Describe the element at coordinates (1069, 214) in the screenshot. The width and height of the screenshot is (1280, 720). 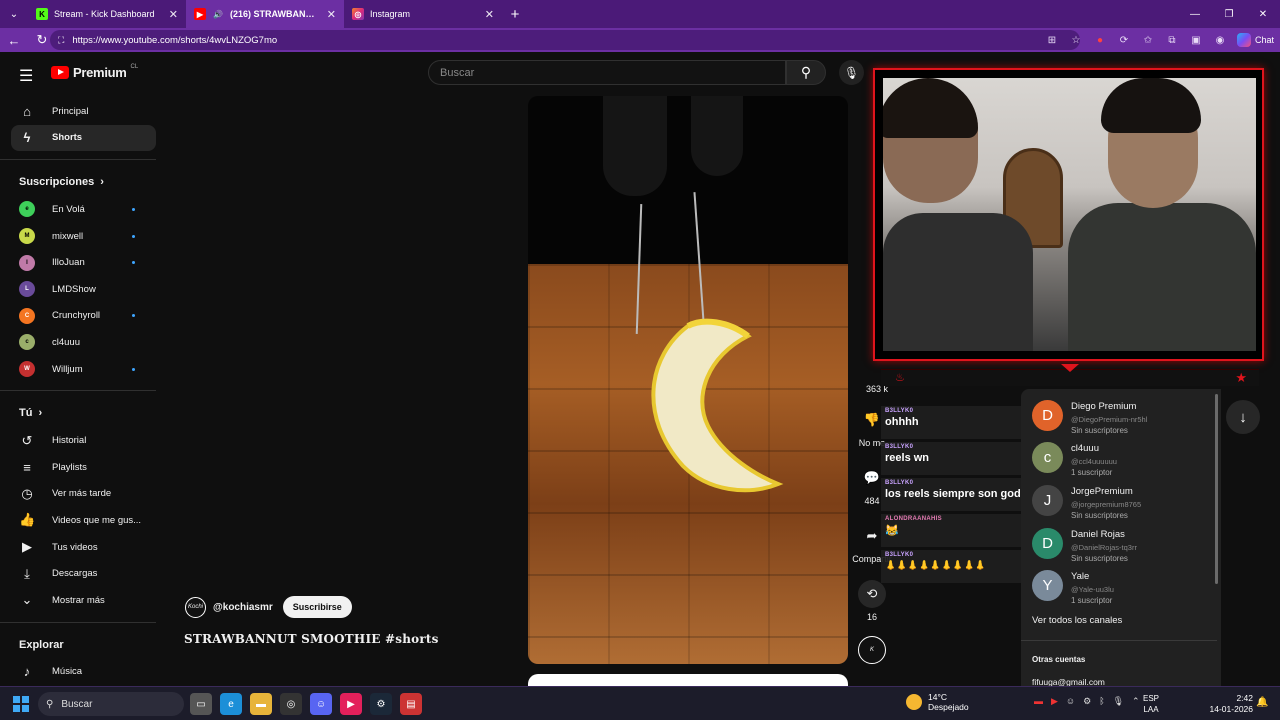
I see `webcam-feed` at that location.